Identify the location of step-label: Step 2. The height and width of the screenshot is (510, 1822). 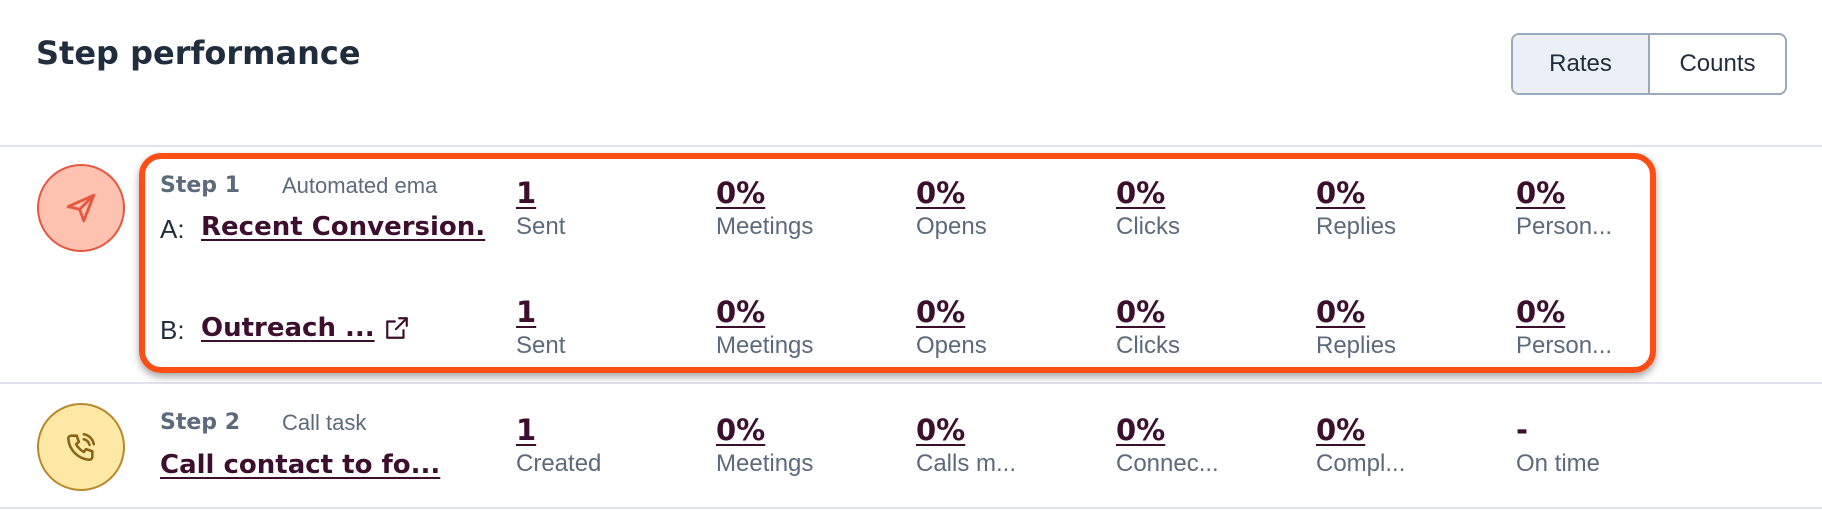
(200, 422).